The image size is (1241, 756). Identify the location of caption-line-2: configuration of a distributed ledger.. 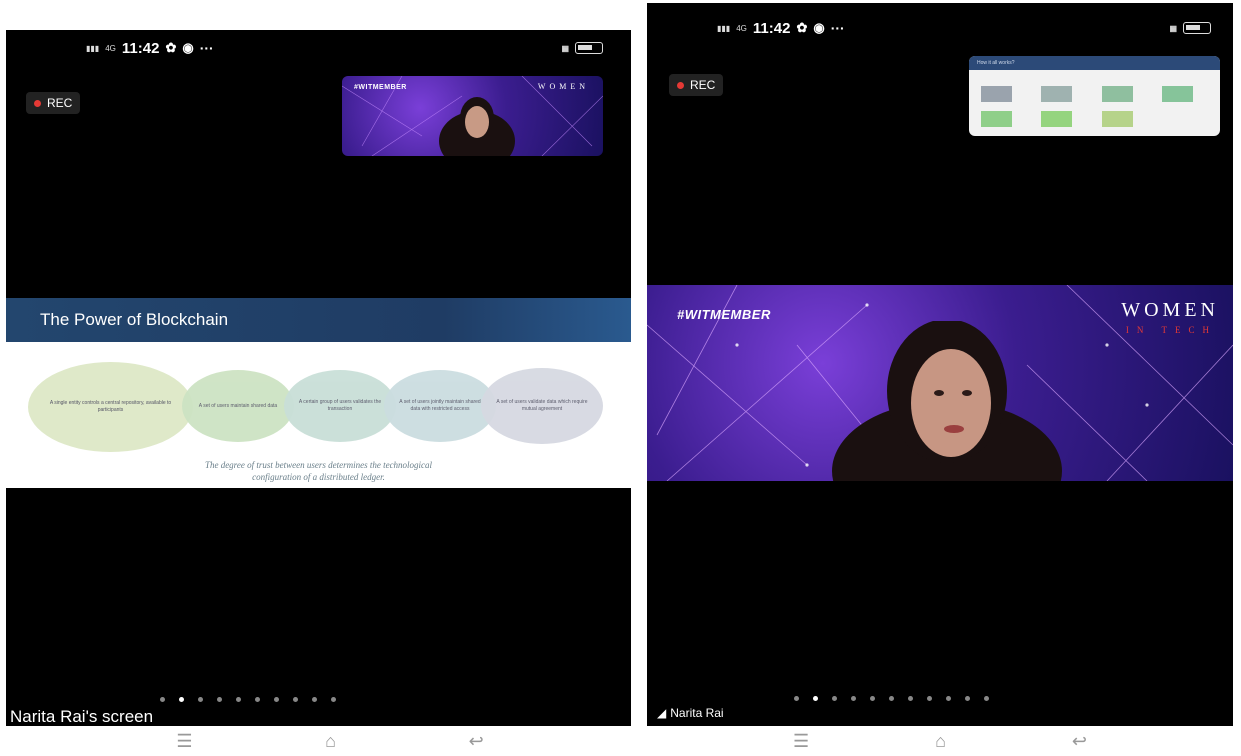
(318, 476).